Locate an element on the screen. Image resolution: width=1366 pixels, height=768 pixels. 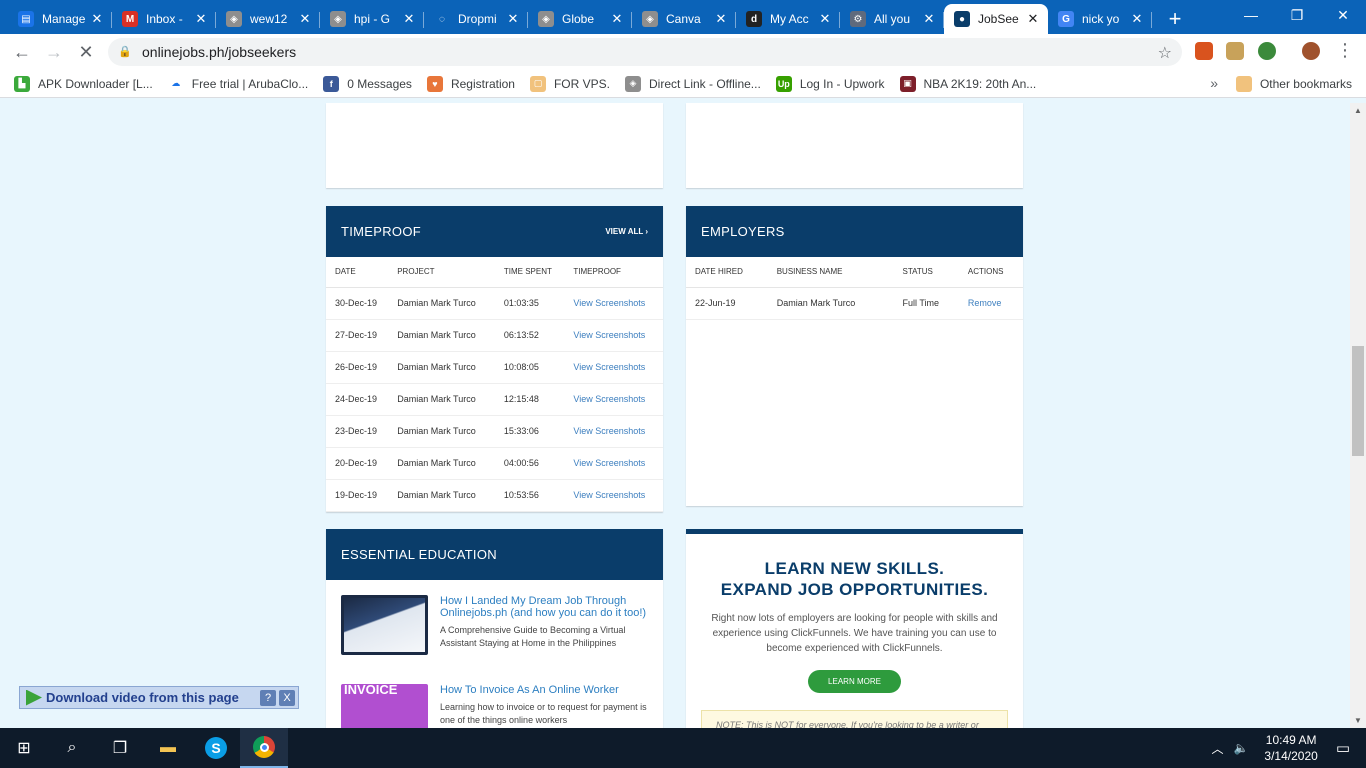
other-bookmarks: Other bookmarks is located at coordinates (1293, 84).